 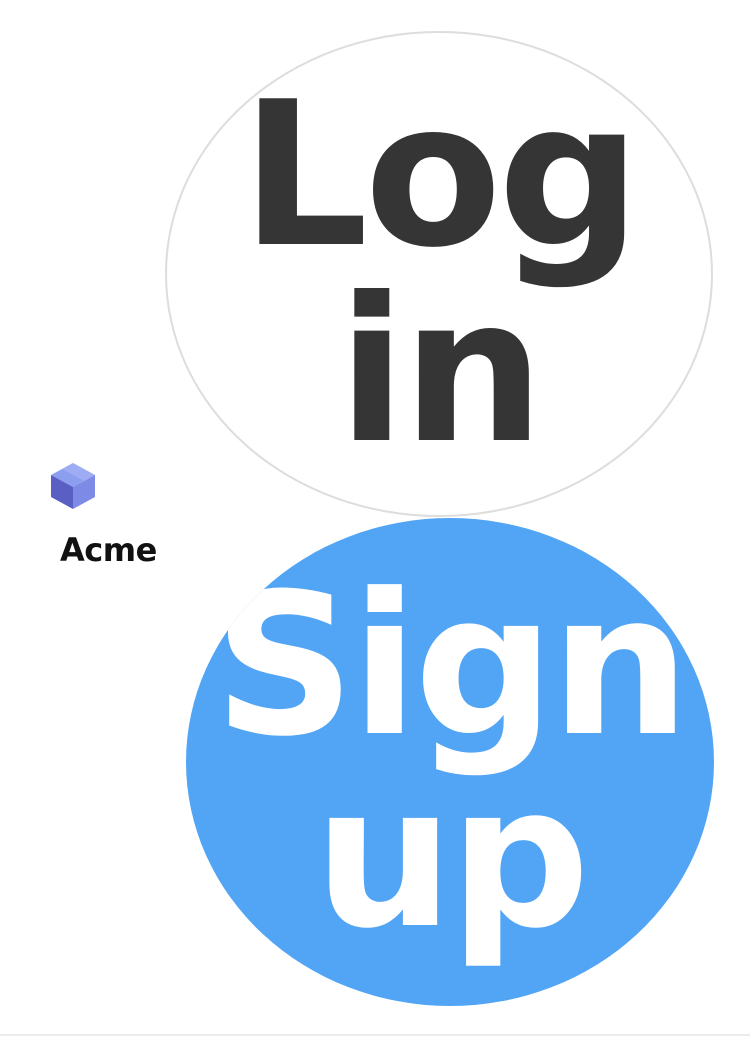 What do you see at coordinates (452, 858) in the screenshot?
I see `signup-label-line-2: up` at bounding box center [452, 858].